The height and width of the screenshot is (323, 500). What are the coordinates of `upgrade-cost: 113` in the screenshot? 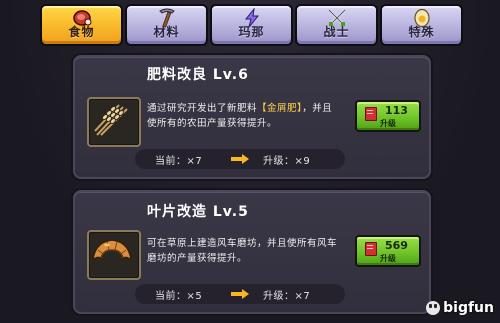 It's located at (396, 110).